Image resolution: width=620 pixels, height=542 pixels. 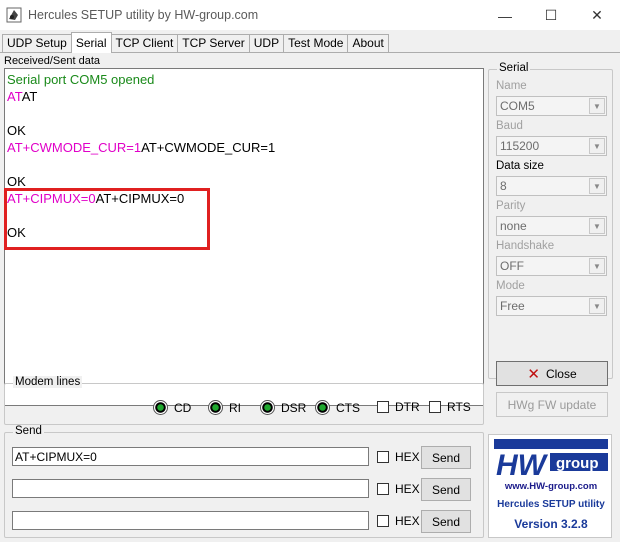 I want to click on received-line: ATAT, so click(x=244, y=96).